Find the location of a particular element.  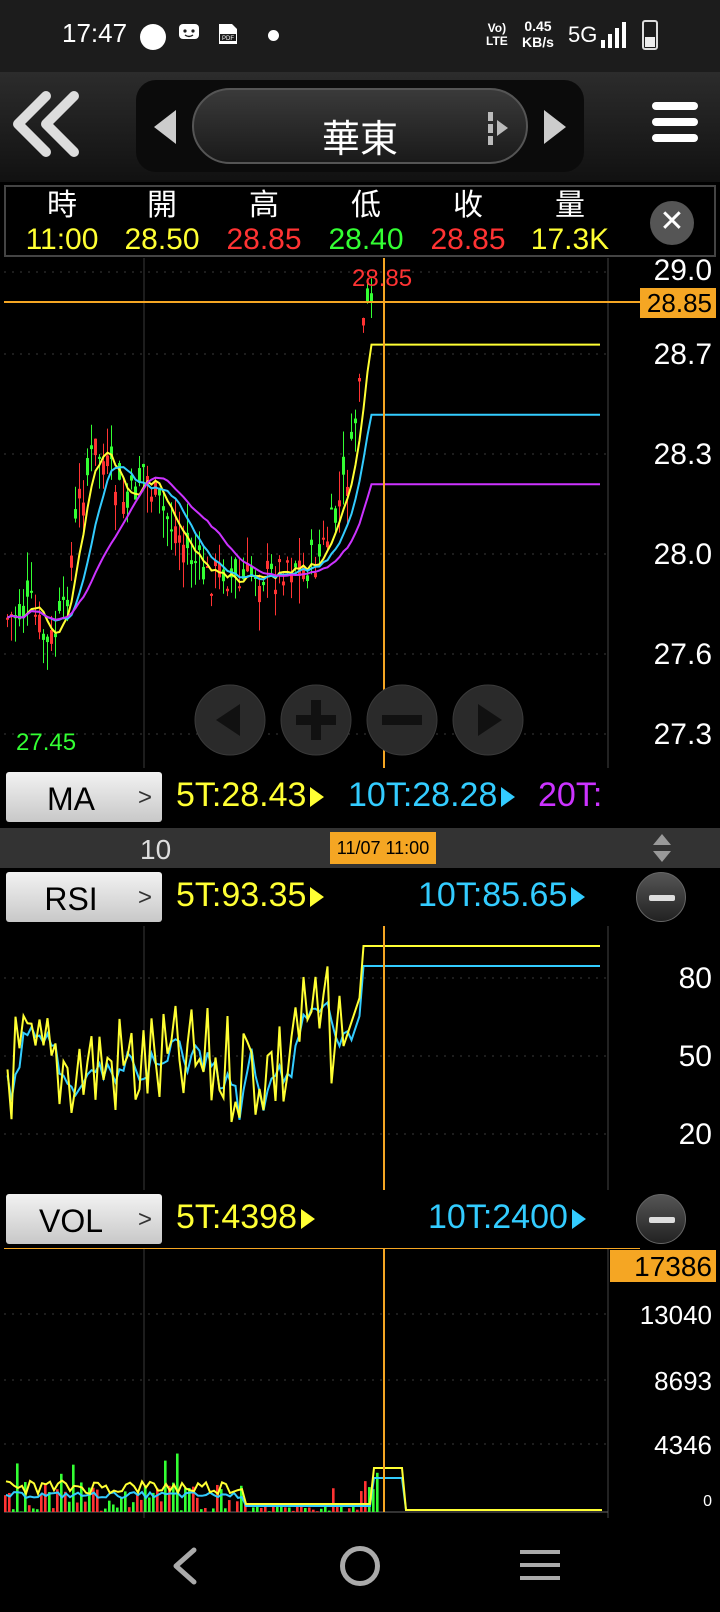

zoom-in-button is located at coordinates (316, 720).